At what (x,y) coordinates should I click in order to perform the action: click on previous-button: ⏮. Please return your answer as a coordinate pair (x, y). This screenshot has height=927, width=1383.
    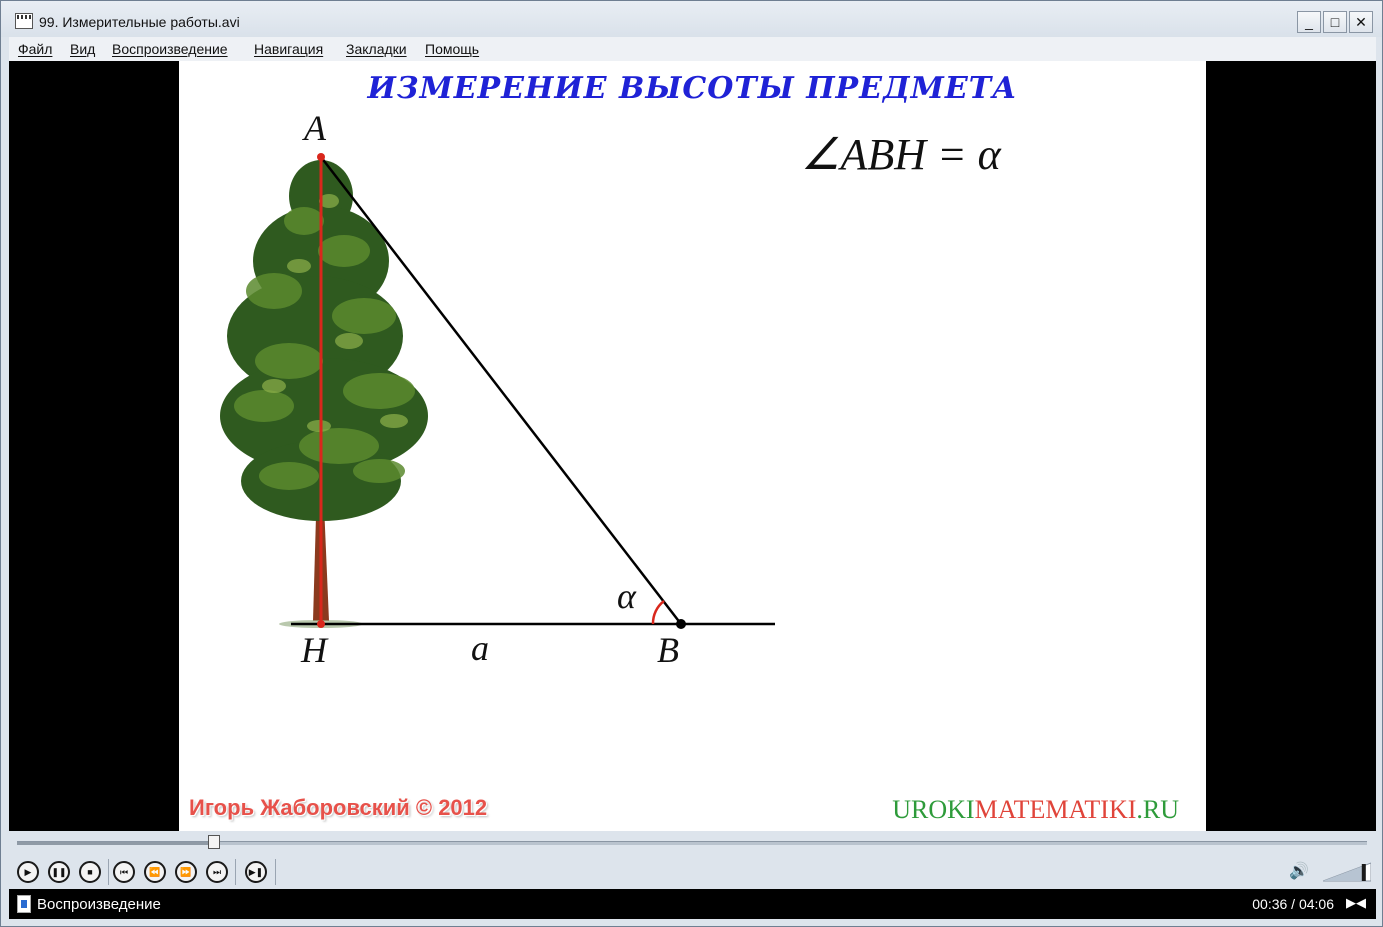
    Looking at the image, I should click on (124, 872).